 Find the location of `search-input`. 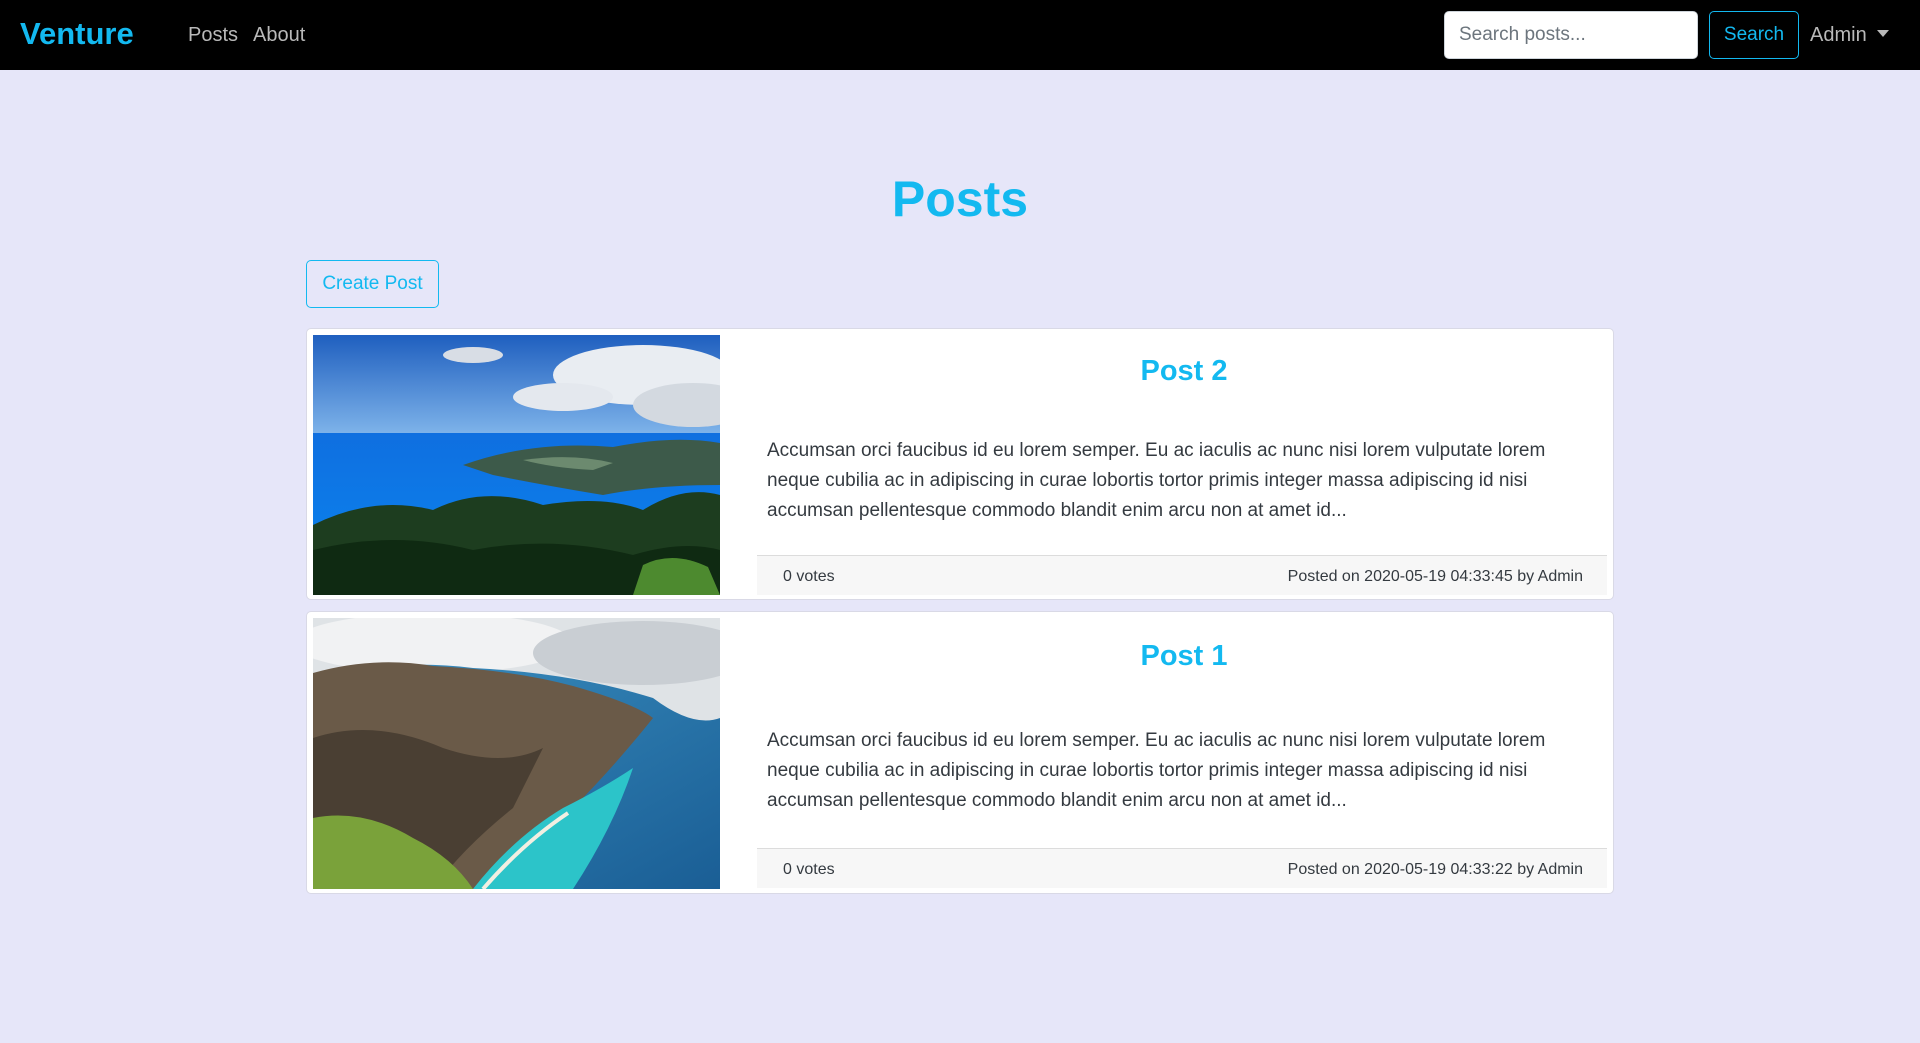

search-input is located at coordinates (1571, 35).